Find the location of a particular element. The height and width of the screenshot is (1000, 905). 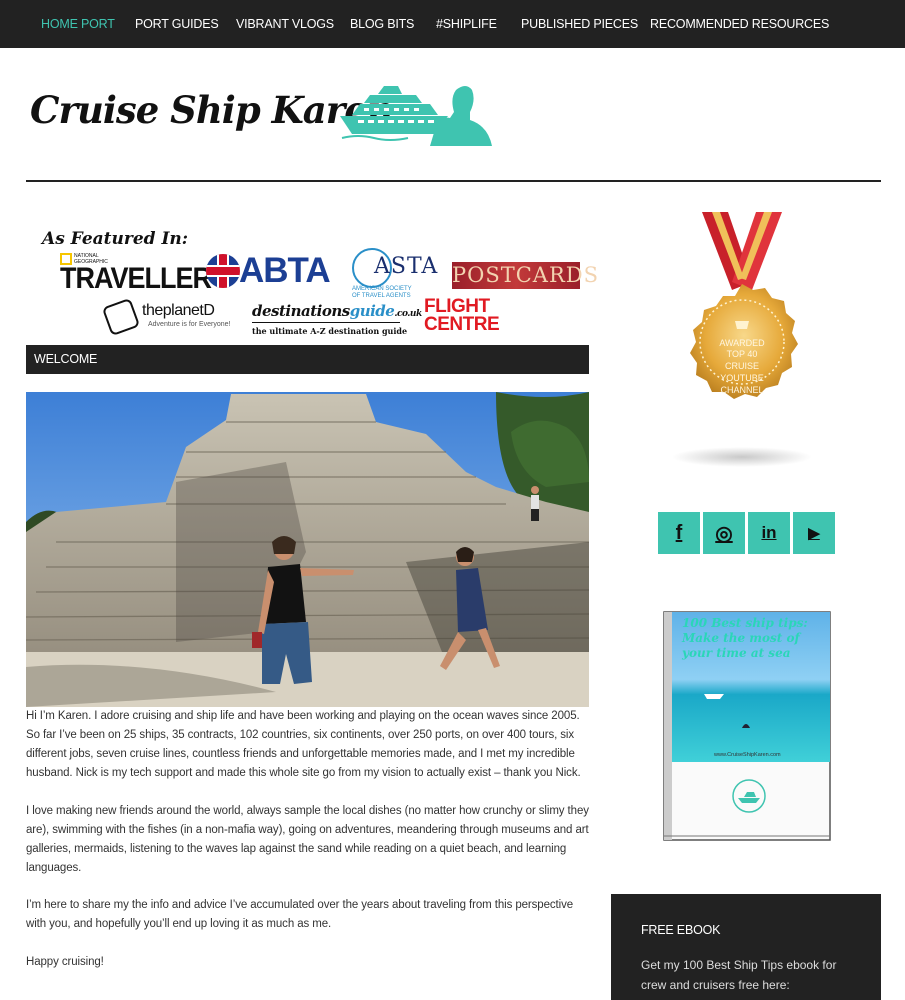

badge-line-5: CHANNEL is located at coordinates (741, 390).